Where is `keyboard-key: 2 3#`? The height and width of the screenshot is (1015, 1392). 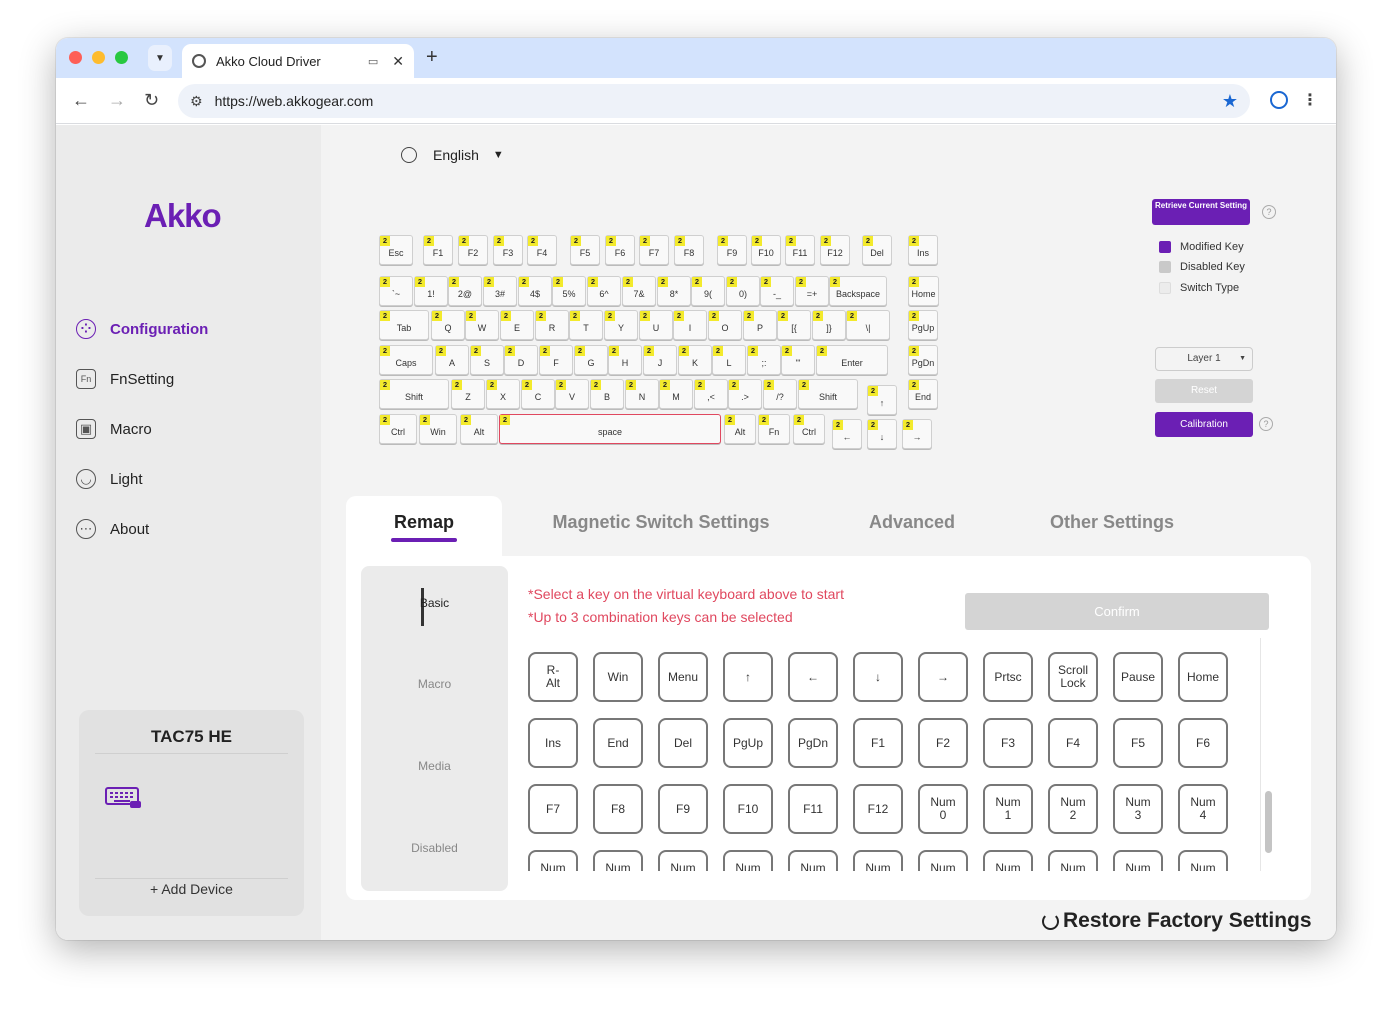
keyboard-key: 2 3# is located at coordinates (500, 291).